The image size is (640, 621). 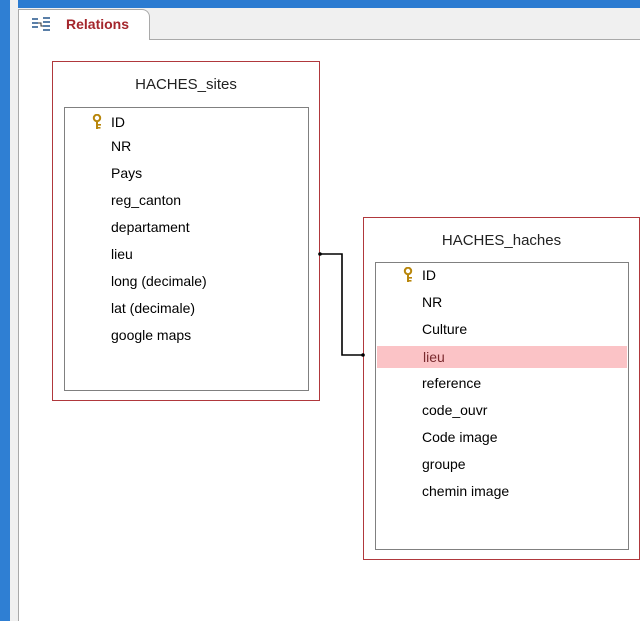 What do you see at coordinates (153, 308) in the screenshot?
I see `field-label: lat (decimale)` at bounding box center [153, 308].